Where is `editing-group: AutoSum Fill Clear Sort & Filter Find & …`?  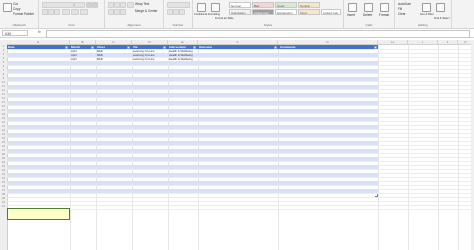
editing-group: AutoSum Fill Clear Sort & Filter Find & … is located at coordinates (423, 14).